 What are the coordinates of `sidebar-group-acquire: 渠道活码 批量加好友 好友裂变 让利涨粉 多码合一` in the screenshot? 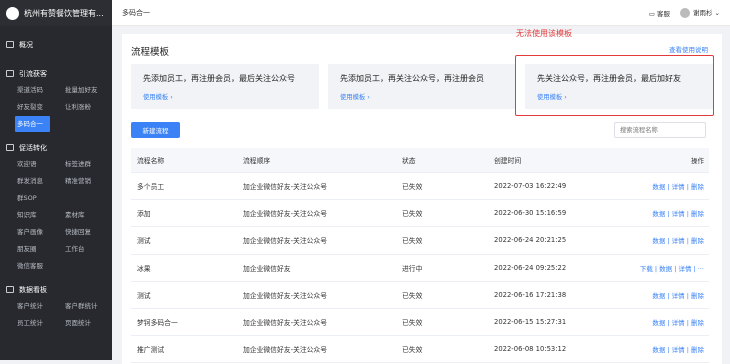 It's located at (56, 107).